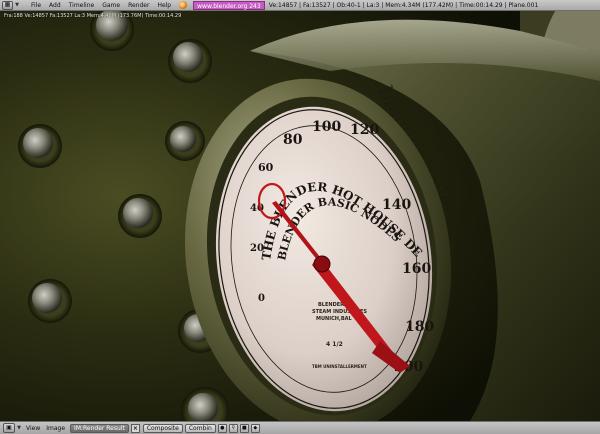 The image size is (600, 434). What do you see at coordinates (33, 5) in the screenshot?
I see `menu-file: File` at bounding box center [33, 5].